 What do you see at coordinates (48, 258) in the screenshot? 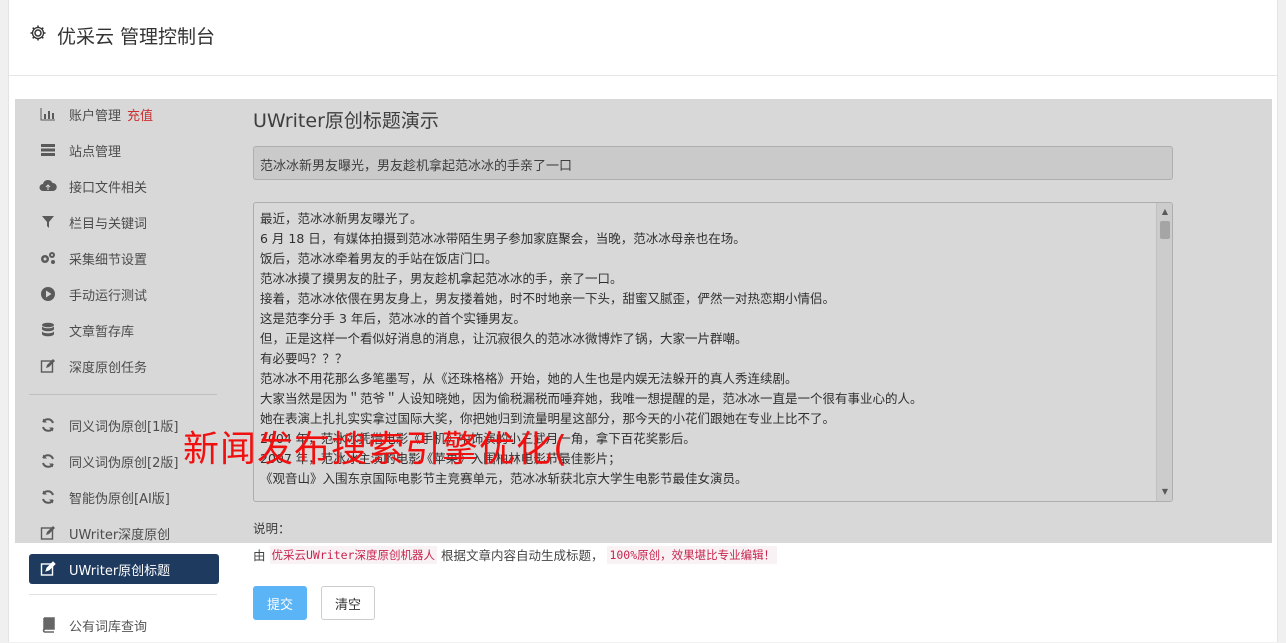
I see `gears-icon` at bounding box center [48, 258].